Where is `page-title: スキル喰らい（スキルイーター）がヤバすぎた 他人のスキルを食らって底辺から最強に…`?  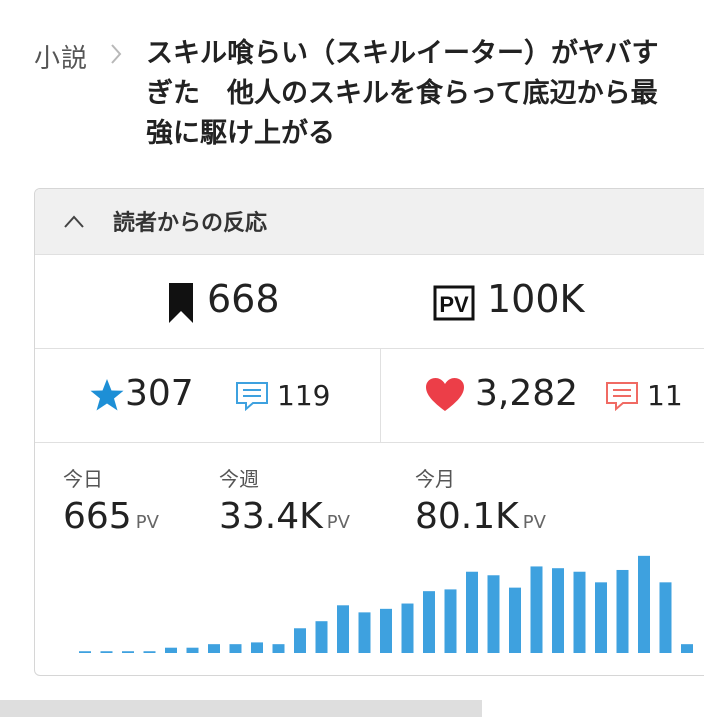 page-title: スキル喰らい（スキルイーター）がヤバすぎた 他人のスキルを食らって底辺から最強に… is located at coordinates (402, 93).